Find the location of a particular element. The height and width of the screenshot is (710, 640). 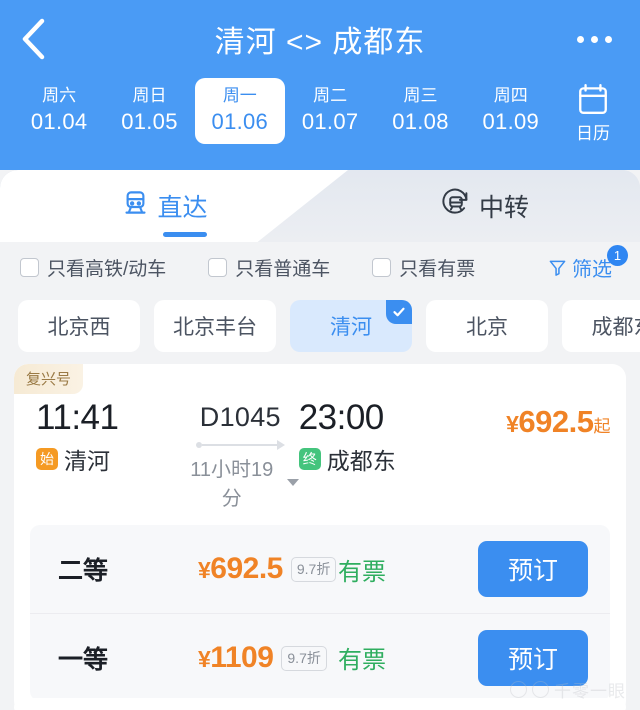

station-chip-beijingfengtai: 北京丰台 is located at coordinates (215, 326).